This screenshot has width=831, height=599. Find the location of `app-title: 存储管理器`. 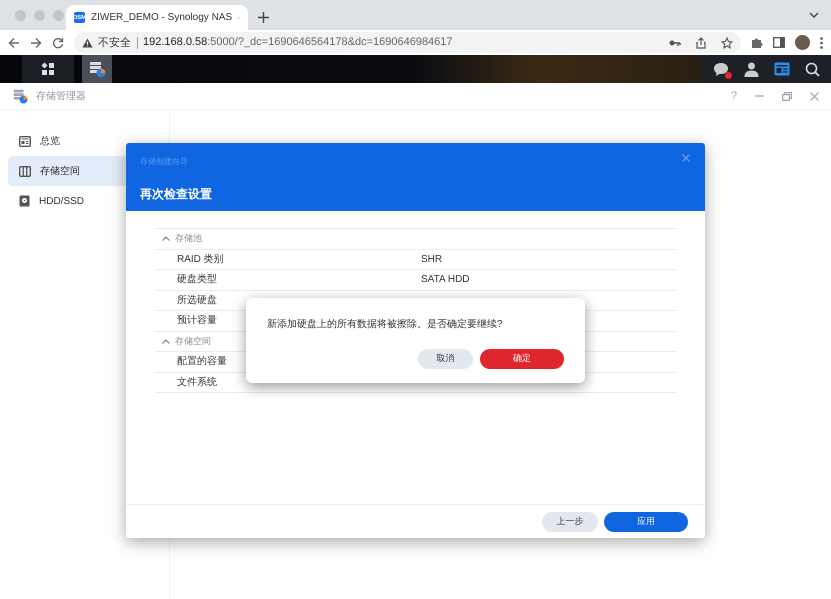

app-title: 存储管理器 is located at coordinates (61, 97).